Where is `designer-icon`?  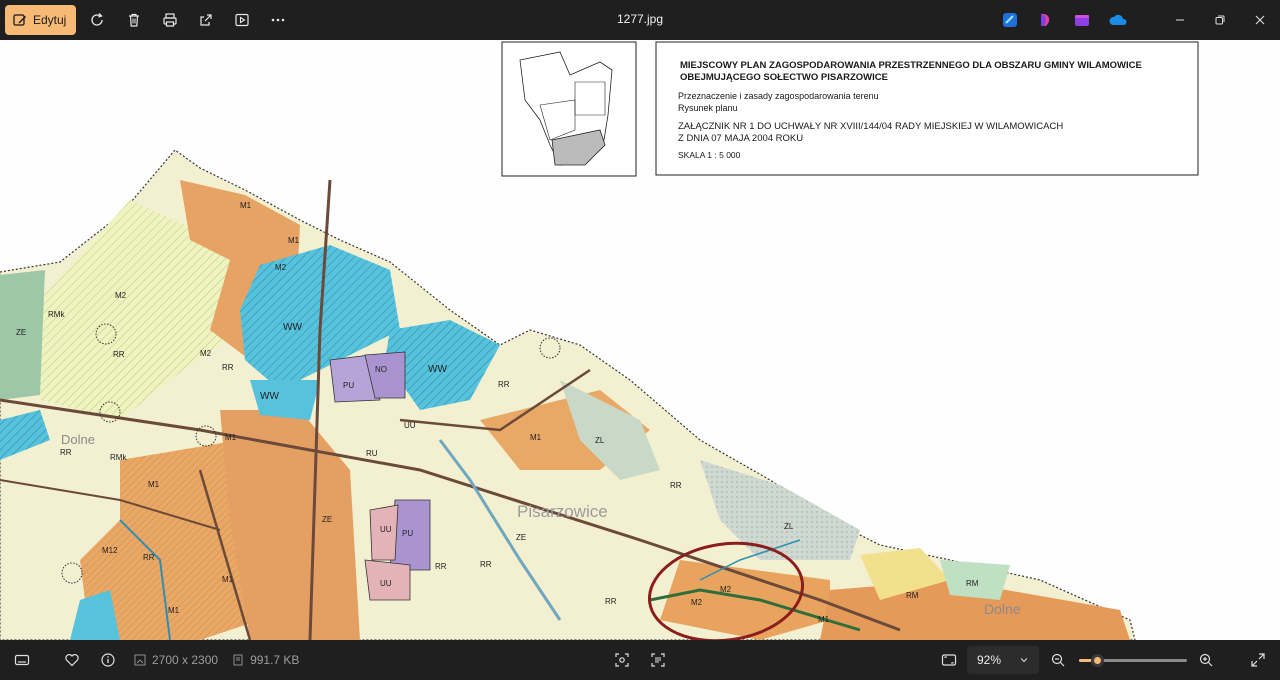
designer-icon is located at coordinates (1046, 20).